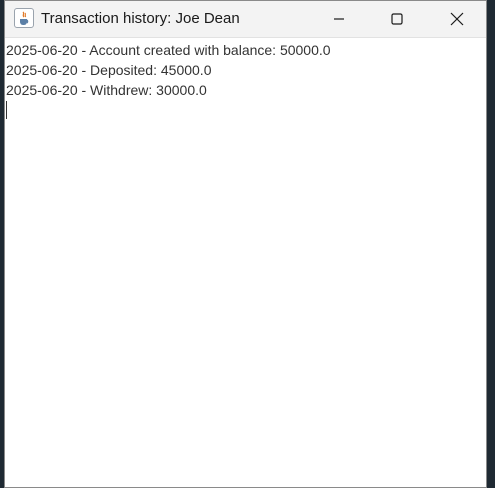  I want to click on close-icon, so click(457, 19).